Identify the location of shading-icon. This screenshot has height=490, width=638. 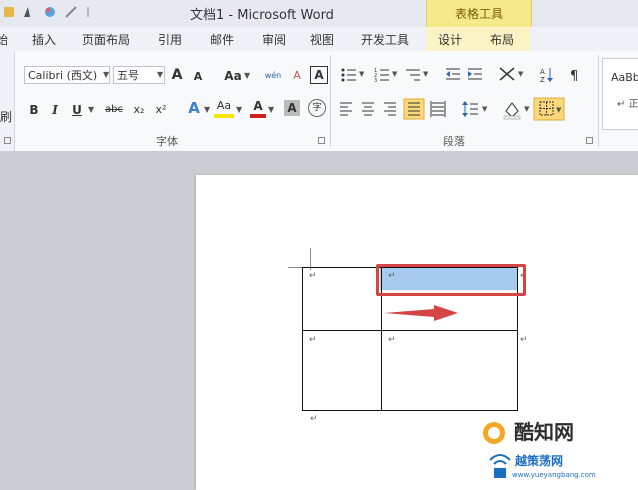
(512, 111).